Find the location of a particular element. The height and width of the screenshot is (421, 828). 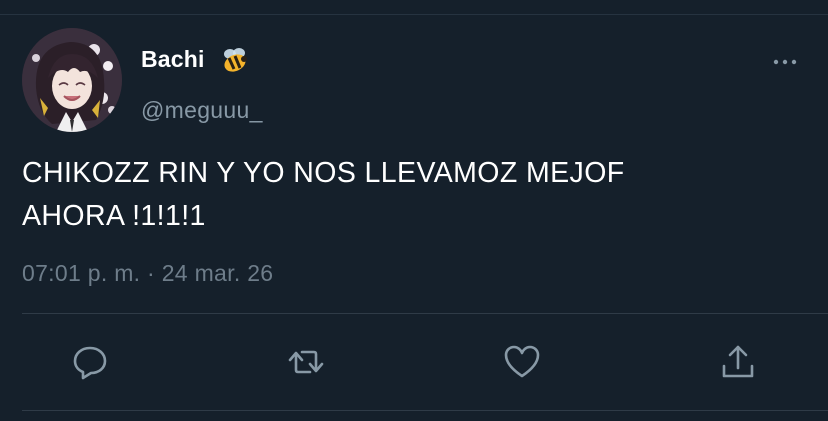

avatar-image is located at coordinates (72, 80).